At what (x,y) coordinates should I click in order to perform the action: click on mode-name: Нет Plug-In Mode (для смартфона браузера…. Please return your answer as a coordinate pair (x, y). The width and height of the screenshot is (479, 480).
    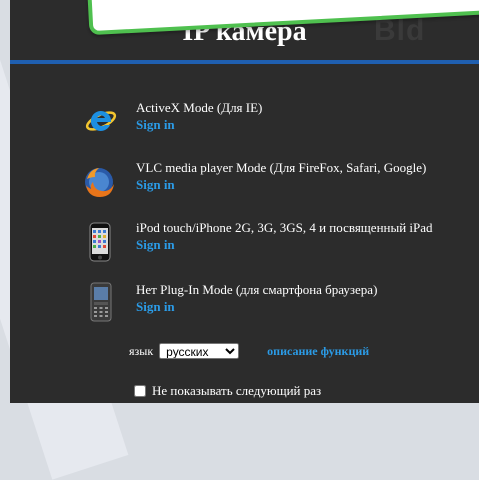
    Looking at the image, I should click on (257, 289).